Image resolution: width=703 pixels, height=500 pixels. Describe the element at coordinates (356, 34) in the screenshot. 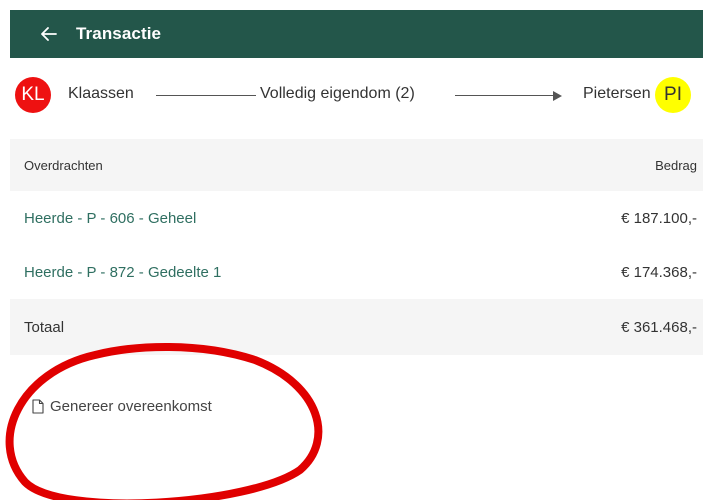

I see `app-header: Transactie` at that location.